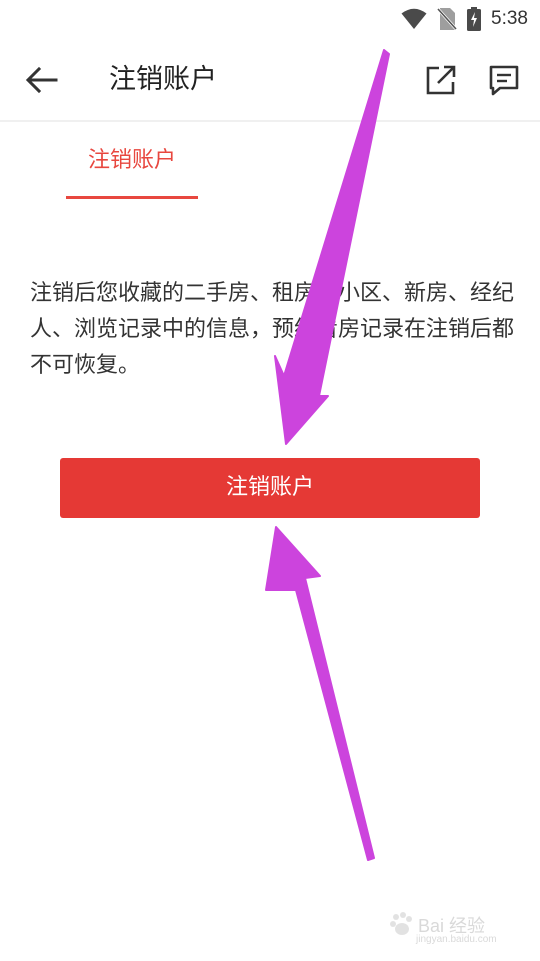 The height and width of the screenshot is (961, 540). What do you see at coordinates (414, 19) in the screenshot?
I see `wifi-icon` at bounding box center [414, 19].